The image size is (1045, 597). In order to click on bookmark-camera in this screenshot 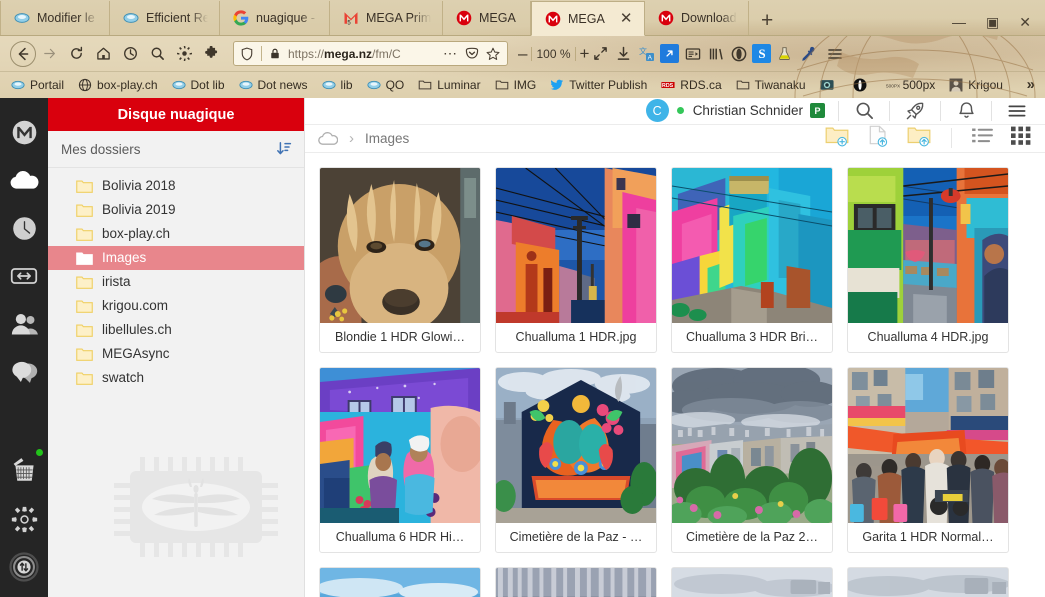, I will do `click(829, 85)`.